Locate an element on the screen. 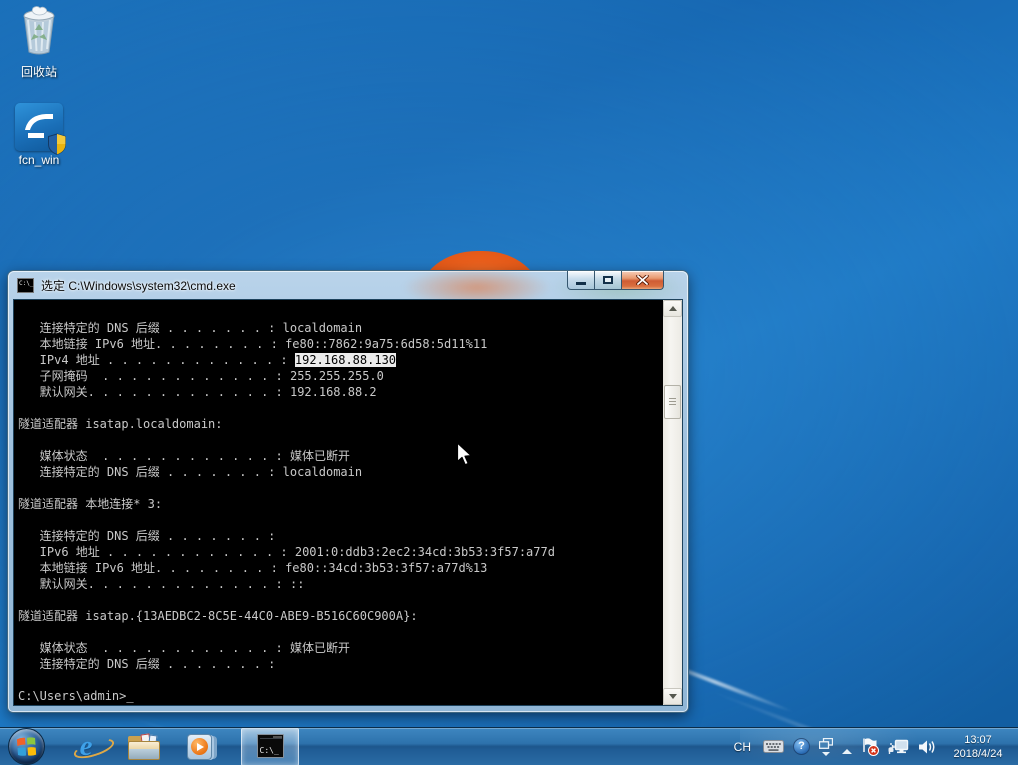 The height and width of the screenshot is (765, 1018). minimize-icon is located at coordinates (581, 283).